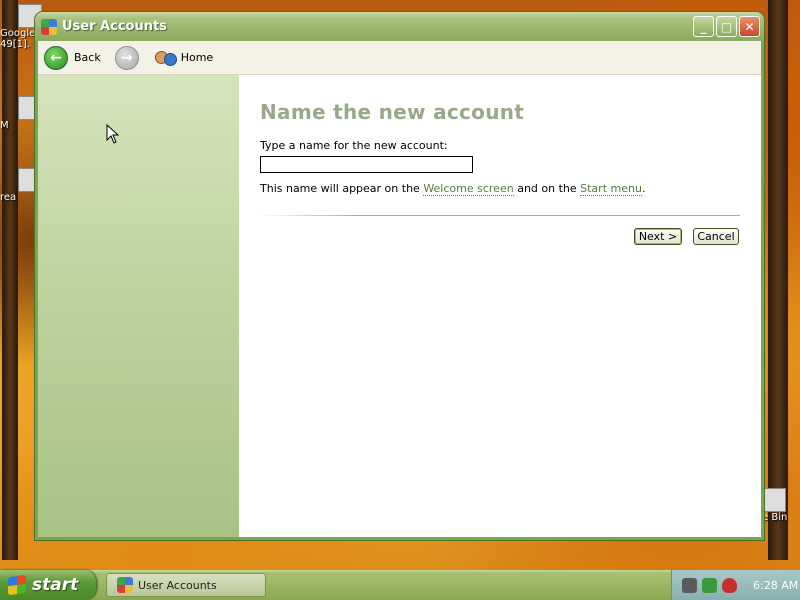  I want to click on home-label: Home, so click(197, 57).